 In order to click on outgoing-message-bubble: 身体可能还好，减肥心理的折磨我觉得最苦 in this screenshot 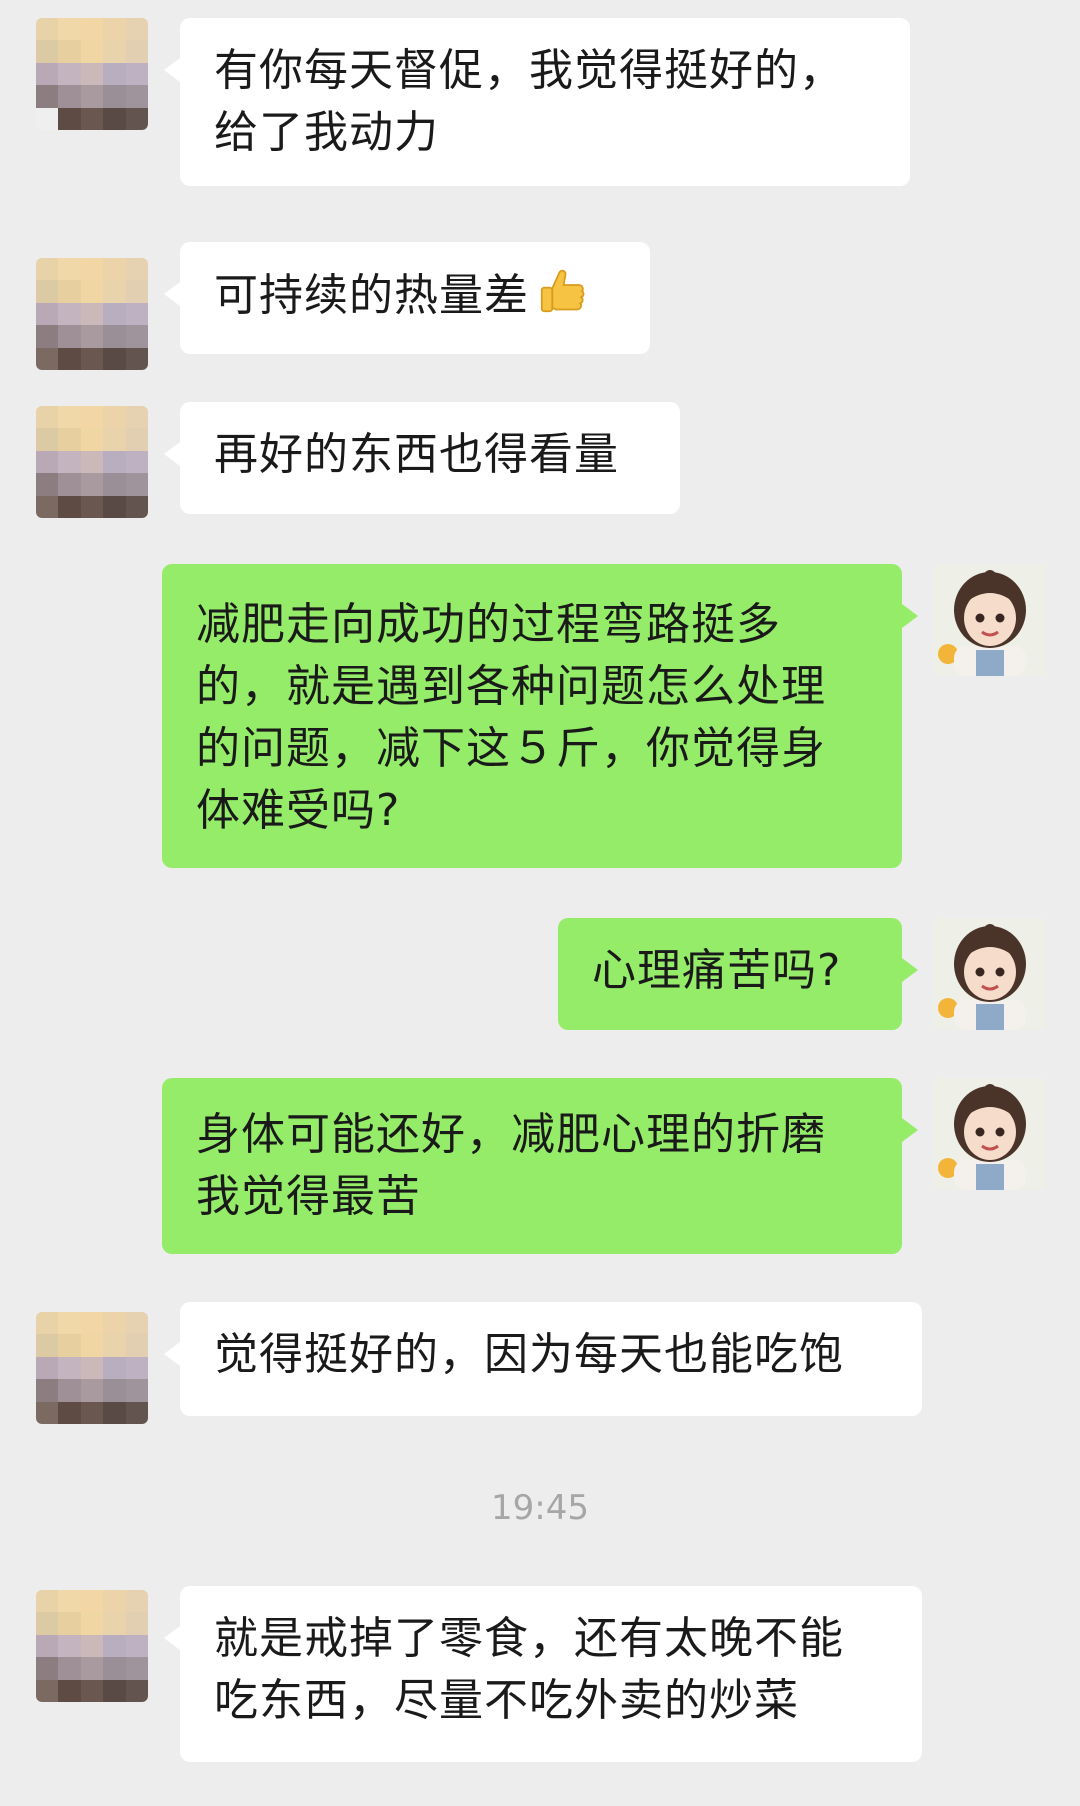, I will do `click(540, 1166)`.